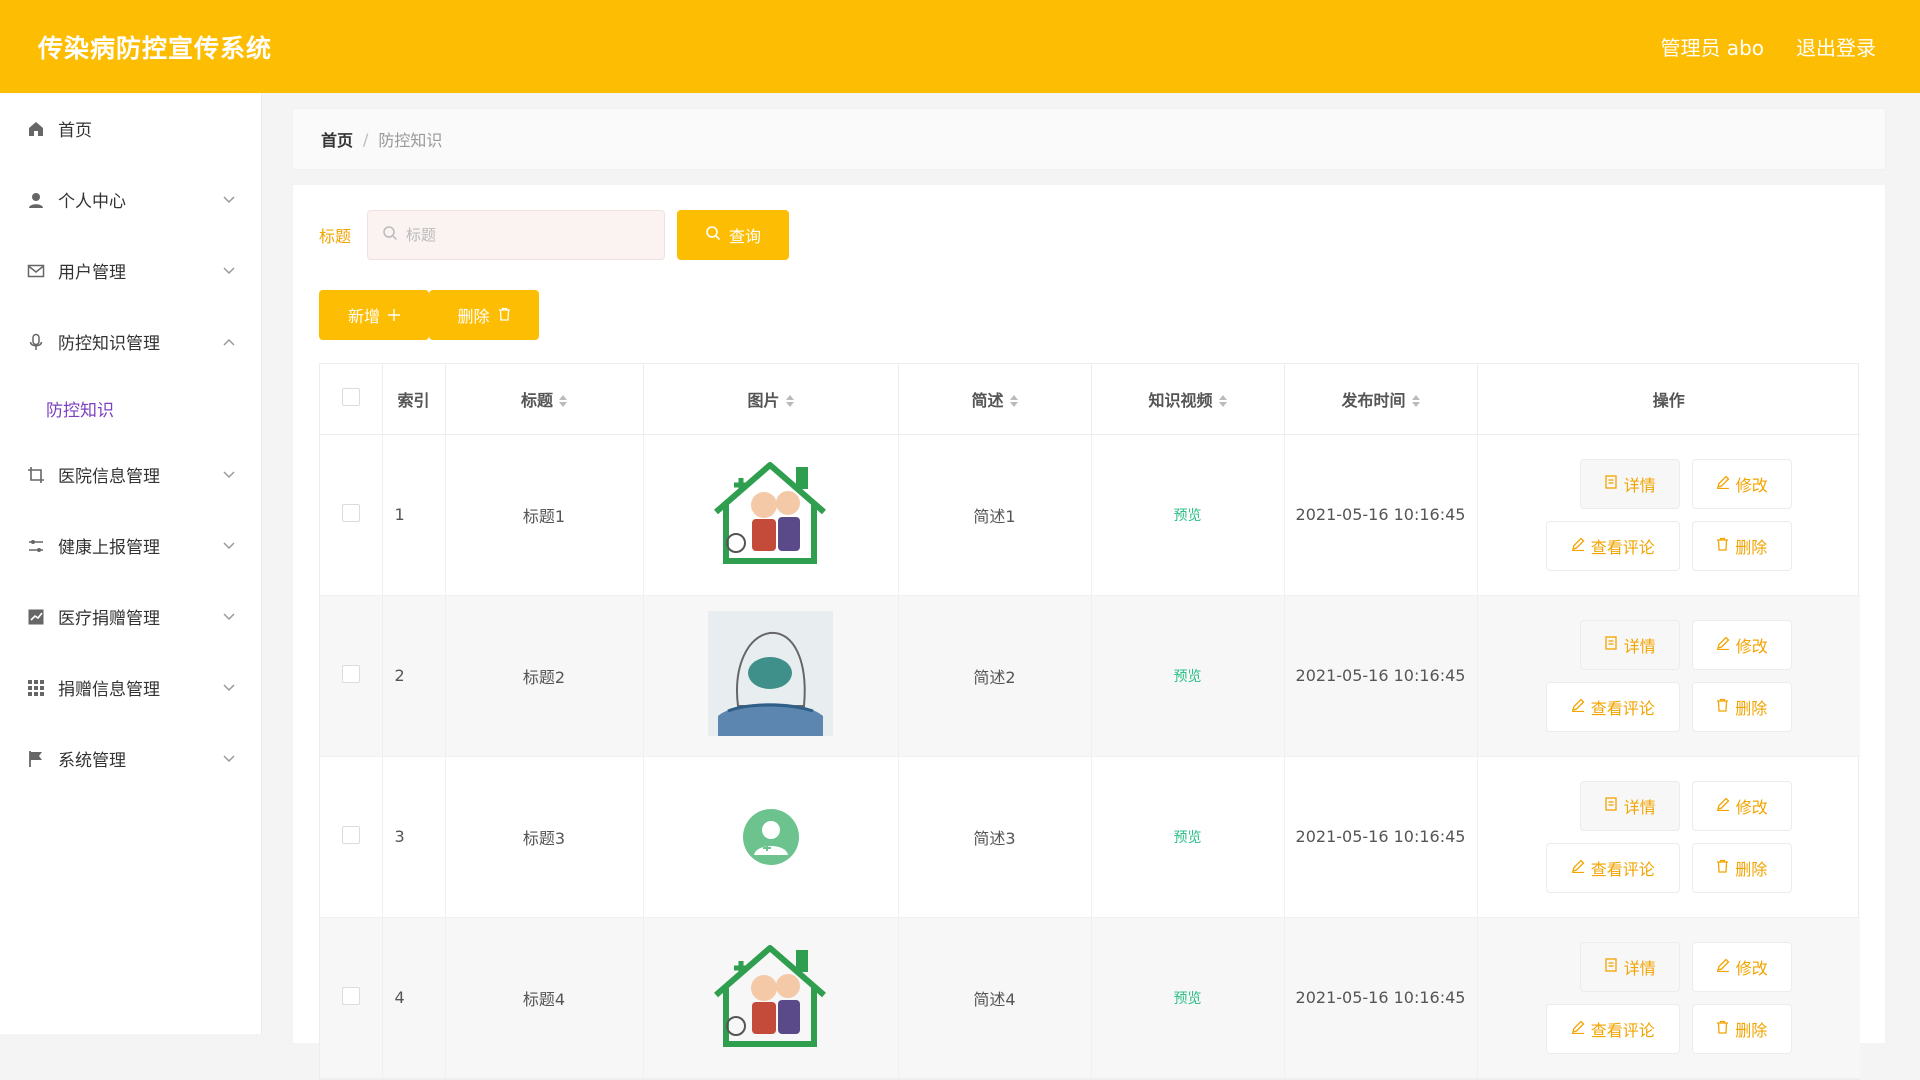  What do you see at coordinates (733, 235) in the screenshot?
I see `query-button: 查询` at bounding box center [733, 235].